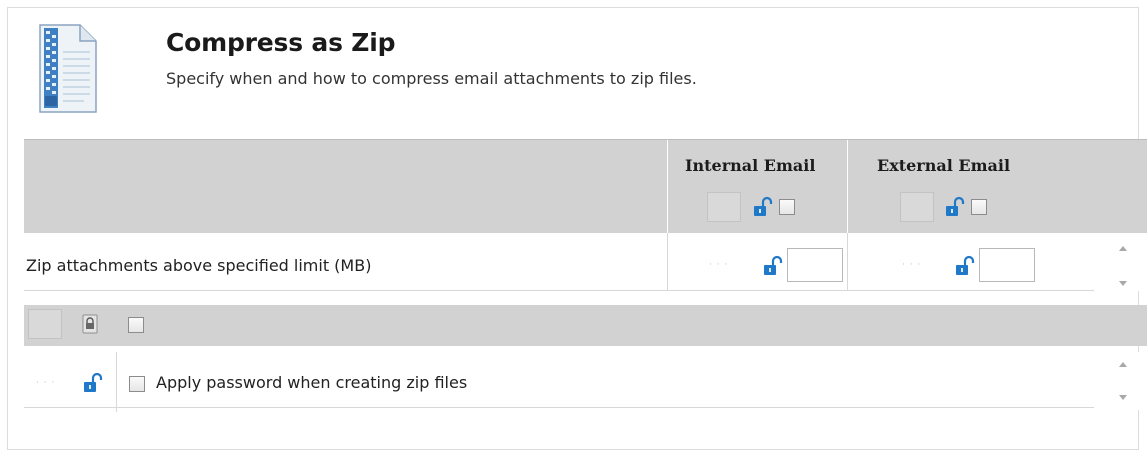  I want to click on apply-password-checkbox, so click(137, 384).